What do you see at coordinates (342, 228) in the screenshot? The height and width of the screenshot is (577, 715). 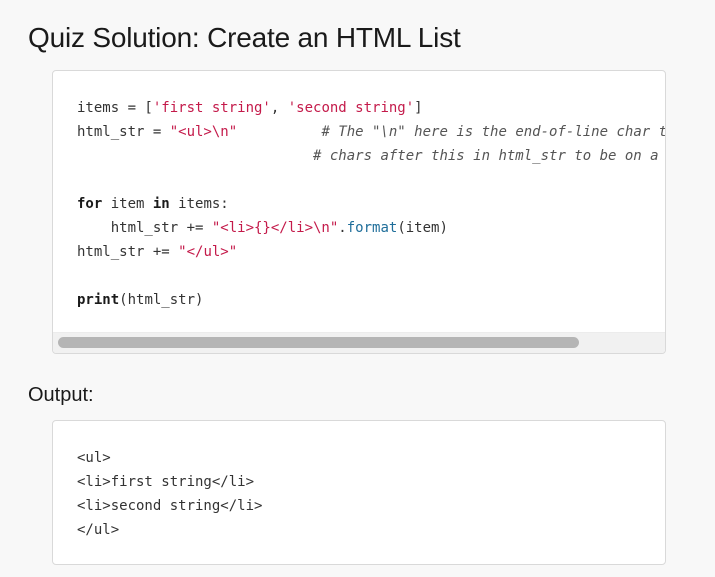 I see `code-token: .` at bounding box center [342, 228].